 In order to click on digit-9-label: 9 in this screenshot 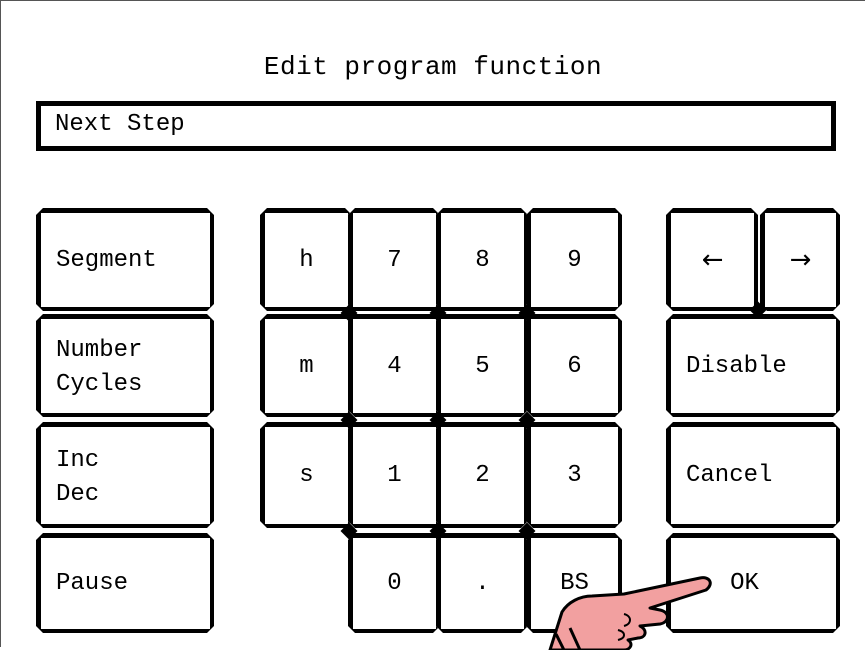, I will do `click(574, 260)`.